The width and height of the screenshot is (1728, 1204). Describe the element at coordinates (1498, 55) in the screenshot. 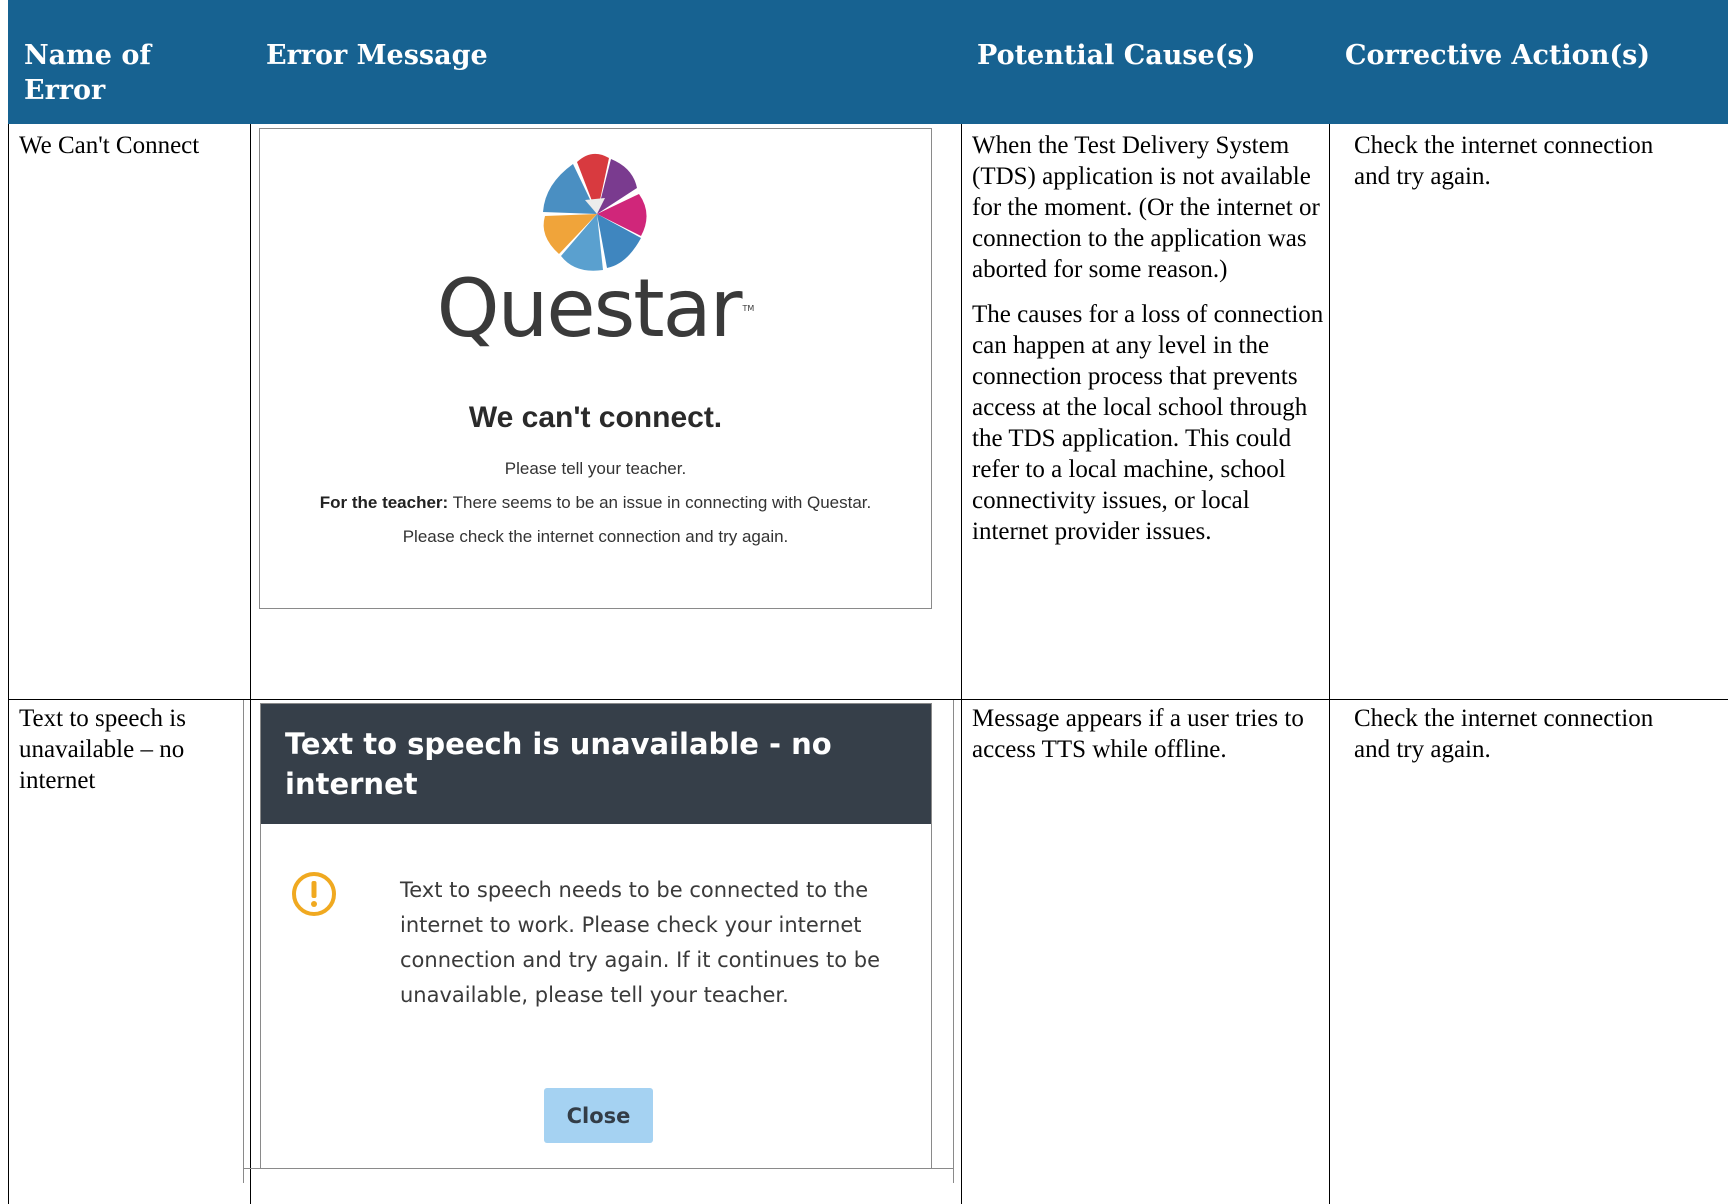

I see `header-corrective-actions: Corrective Action(s)` at that location.